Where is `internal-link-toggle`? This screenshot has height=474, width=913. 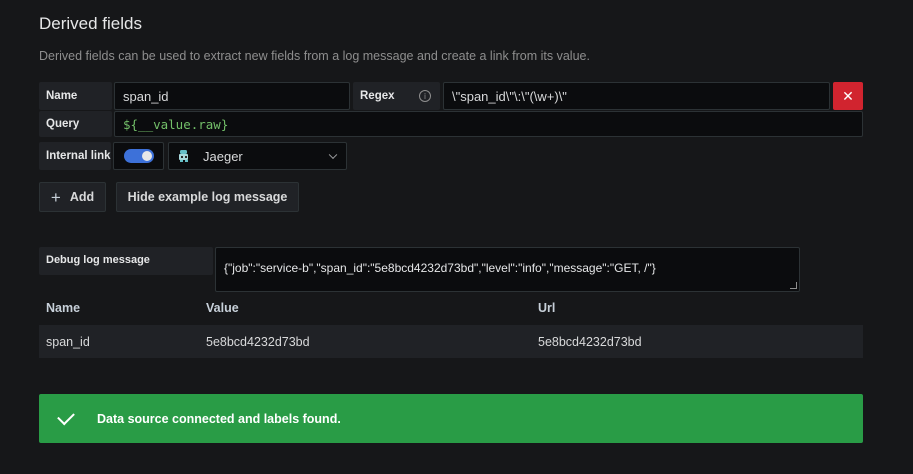
internal-link-toggle is located at coordinates (138, 156).